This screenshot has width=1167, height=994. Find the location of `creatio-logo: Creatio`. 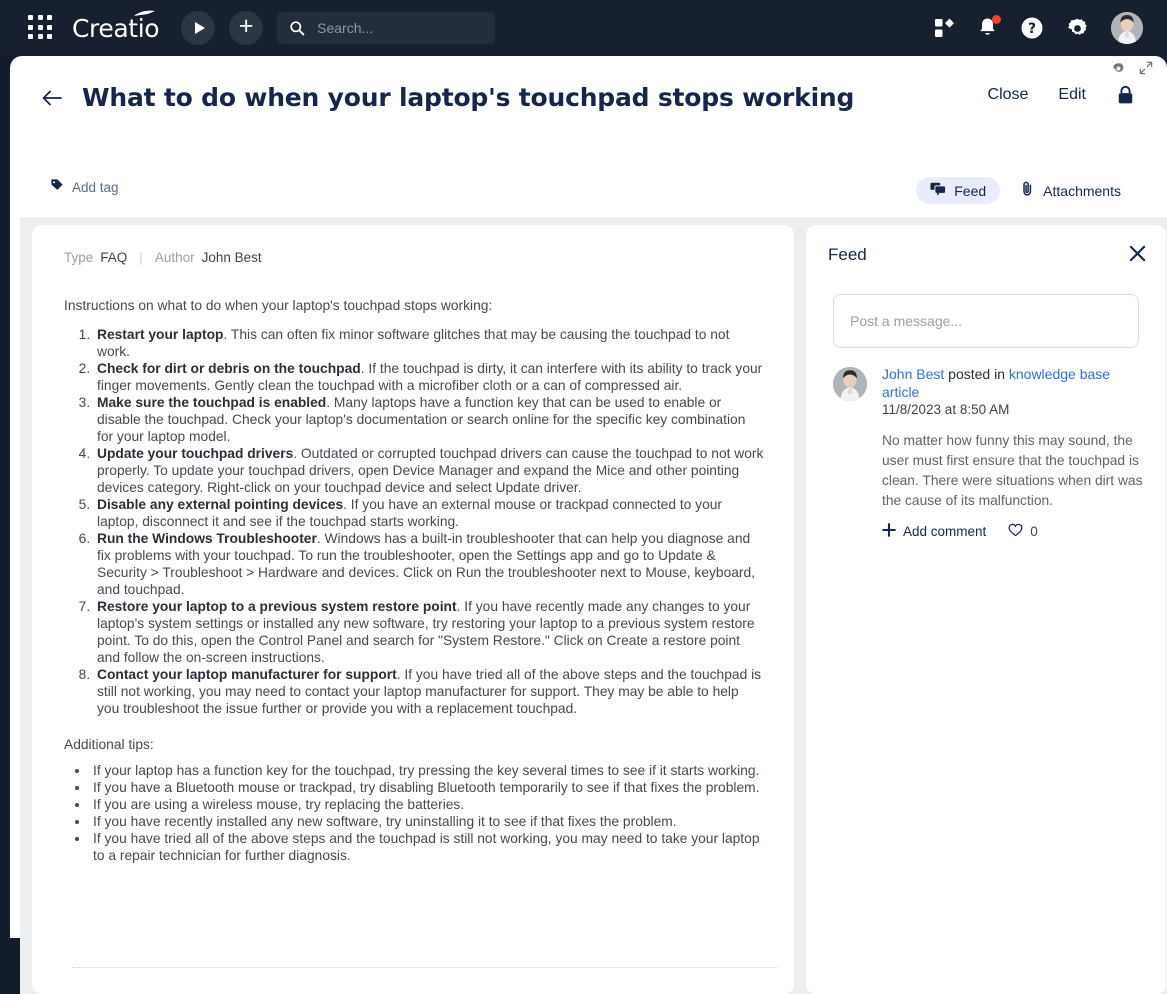

creatio-logo: Creatio is located at coordinates (116, 26).